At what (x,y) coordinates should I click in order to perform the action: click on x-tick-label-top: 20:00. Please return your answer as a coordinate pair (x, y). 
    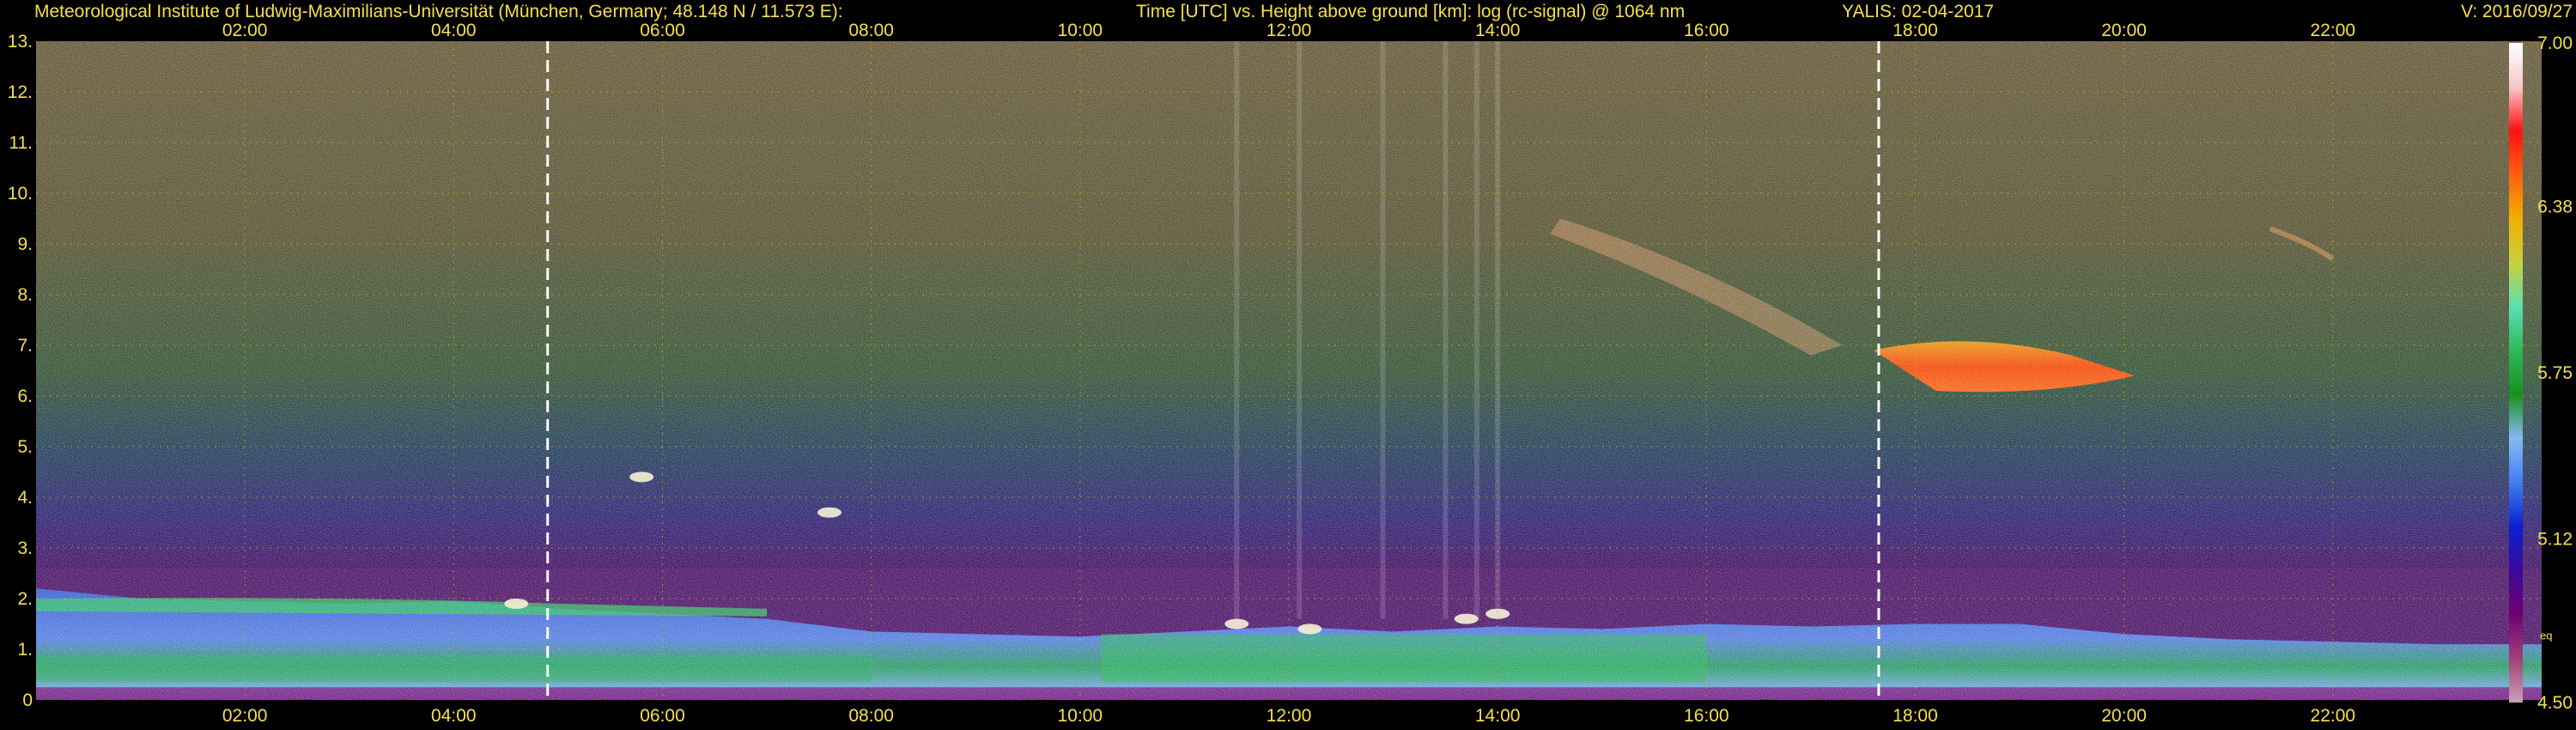
    Looking at the image, I should click on (2124, 30).